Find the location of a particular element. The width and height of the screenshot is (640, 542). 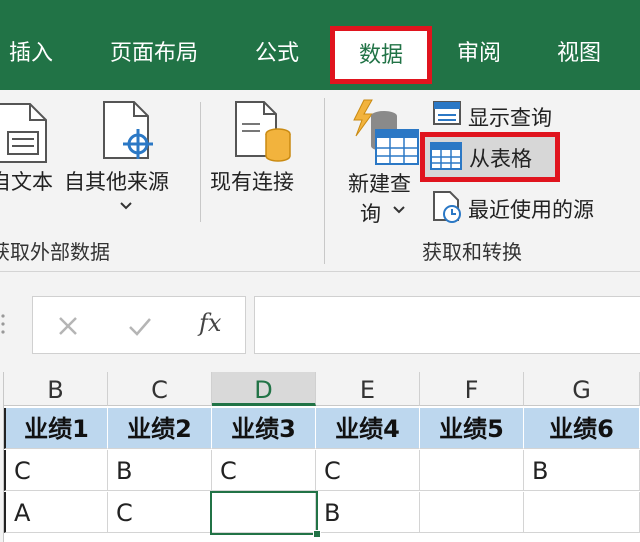

group-label-get-and-transform: 获取和转换 is located at coordinates (472, 252).